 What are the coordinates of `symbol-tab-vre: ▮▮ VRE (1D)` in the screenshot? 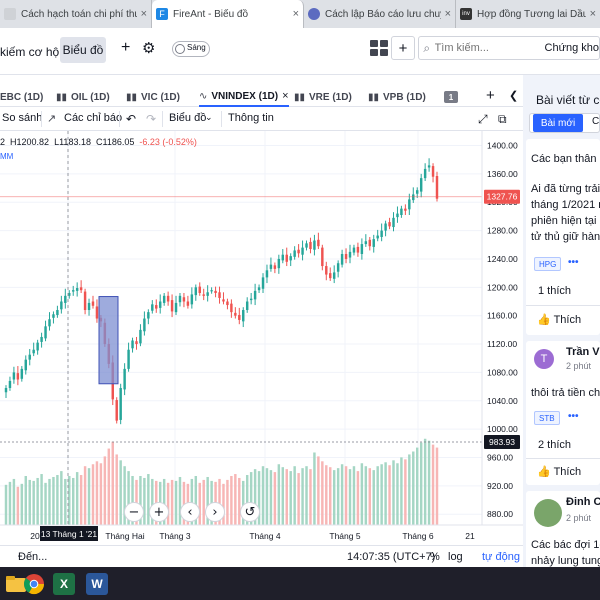 It's located at (323, 97).